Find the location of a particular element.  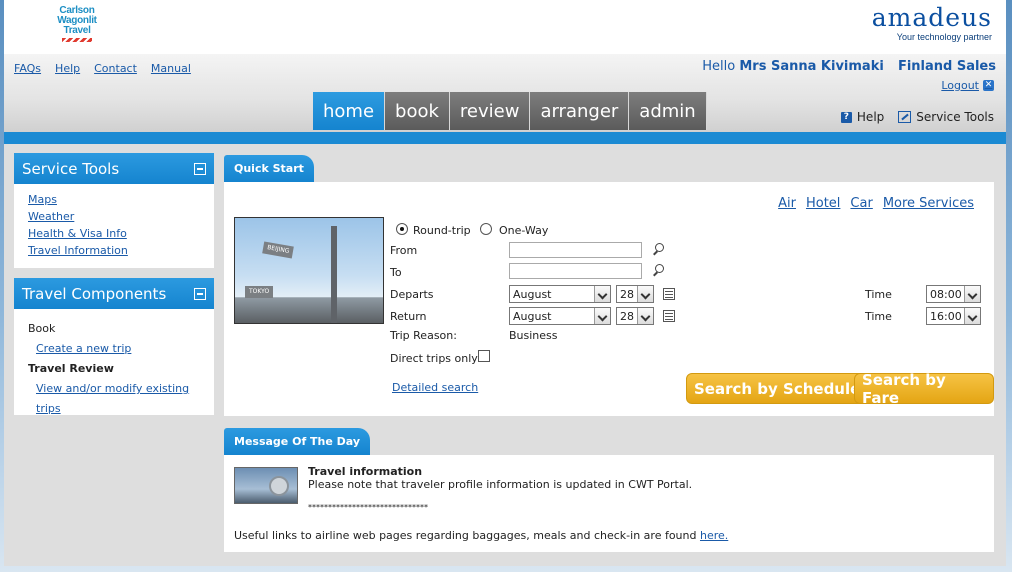

search-by-fare-button: Search by Fare is located at coordinates (924, 389).